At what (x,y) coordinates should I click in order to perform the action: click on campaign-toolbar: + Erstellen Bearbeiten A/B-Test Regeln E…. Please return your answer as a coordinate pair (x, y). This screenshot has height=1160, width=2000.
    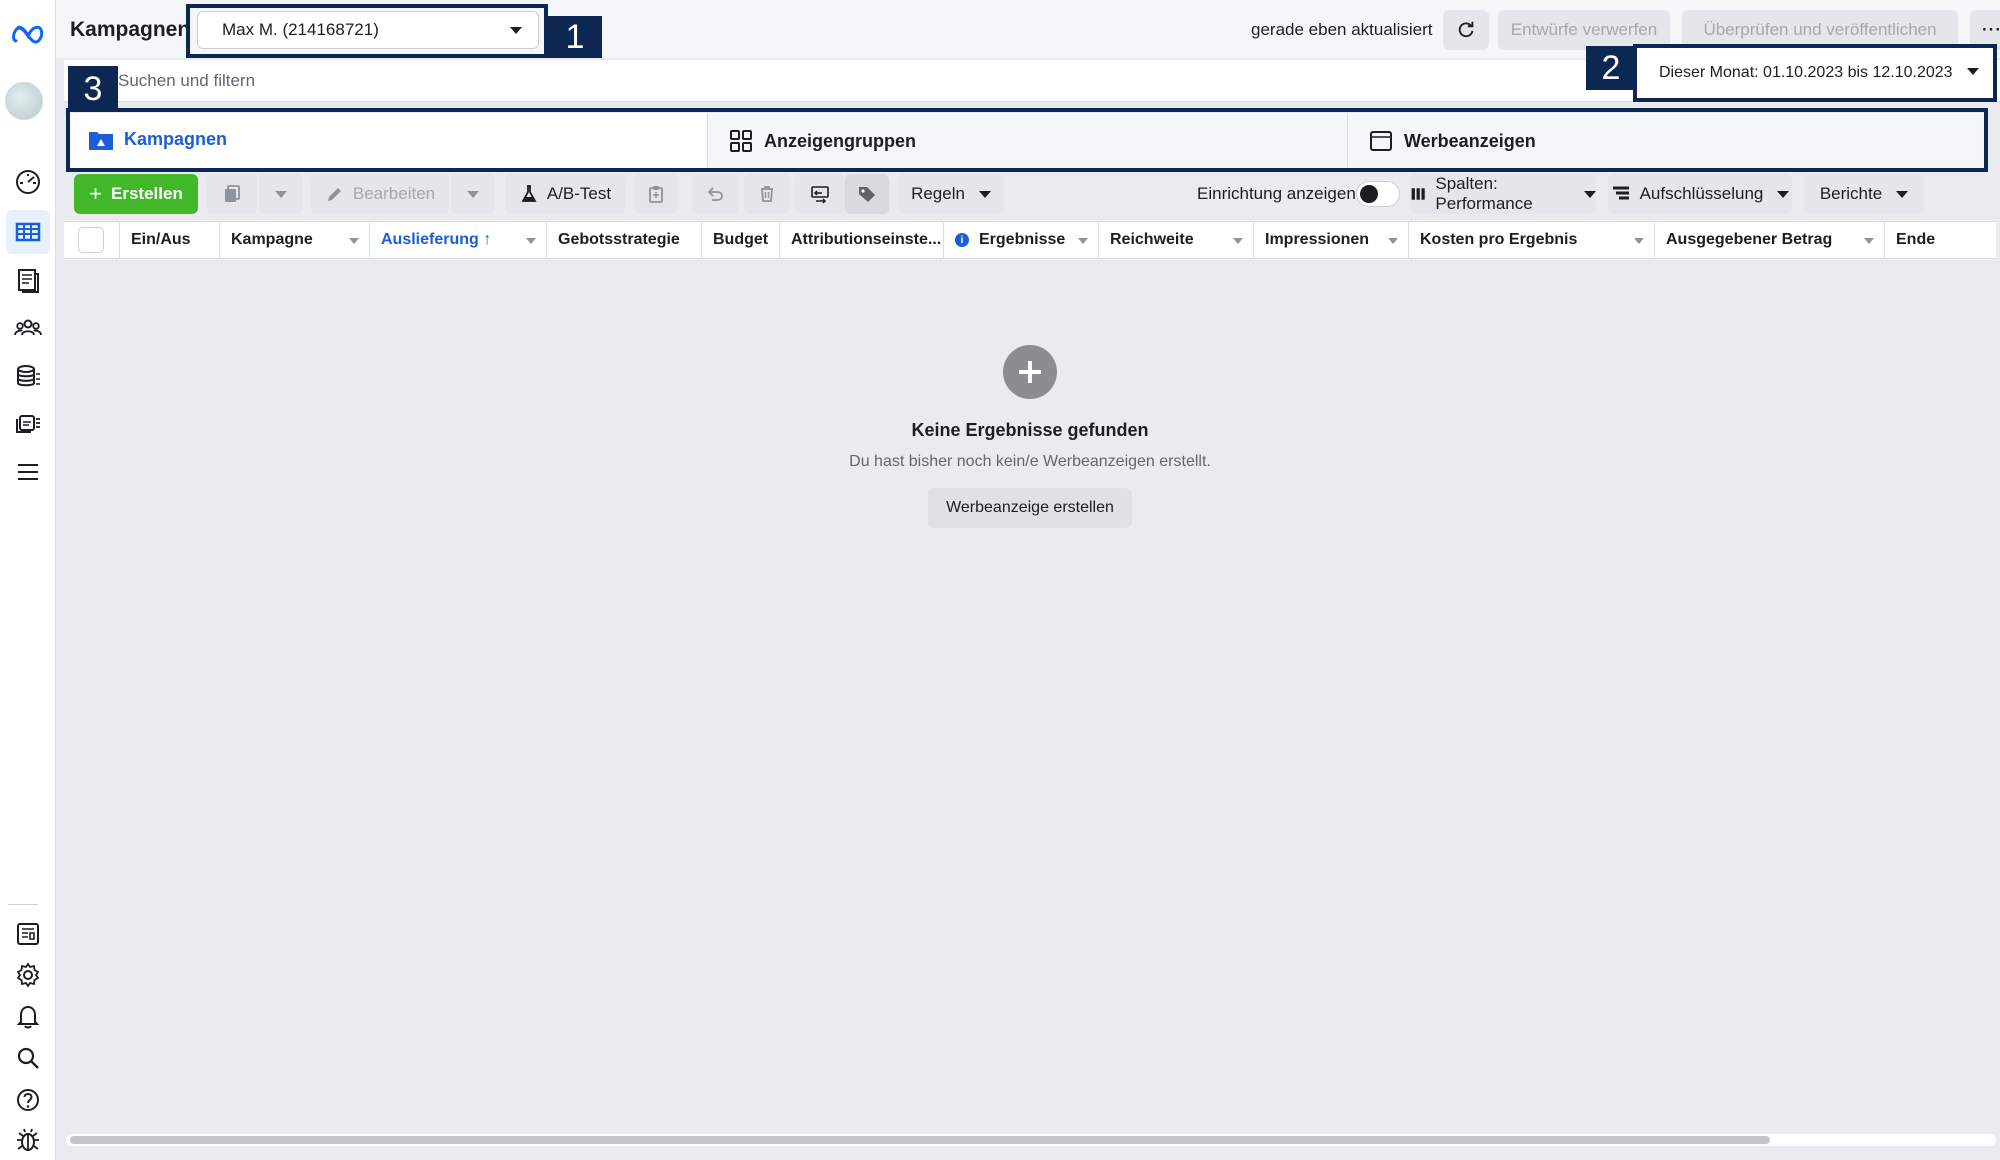
    Looking at the image, I should click on (1032, 194).